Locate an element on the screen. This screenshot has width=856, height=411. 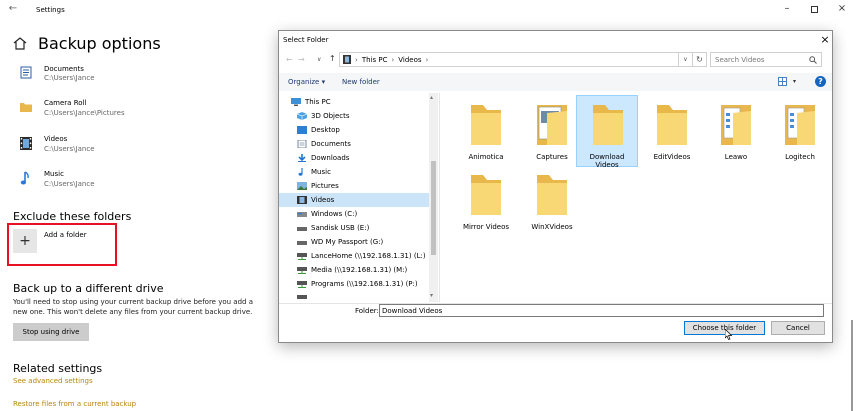
search-icon is located at coordinates (813, 60).